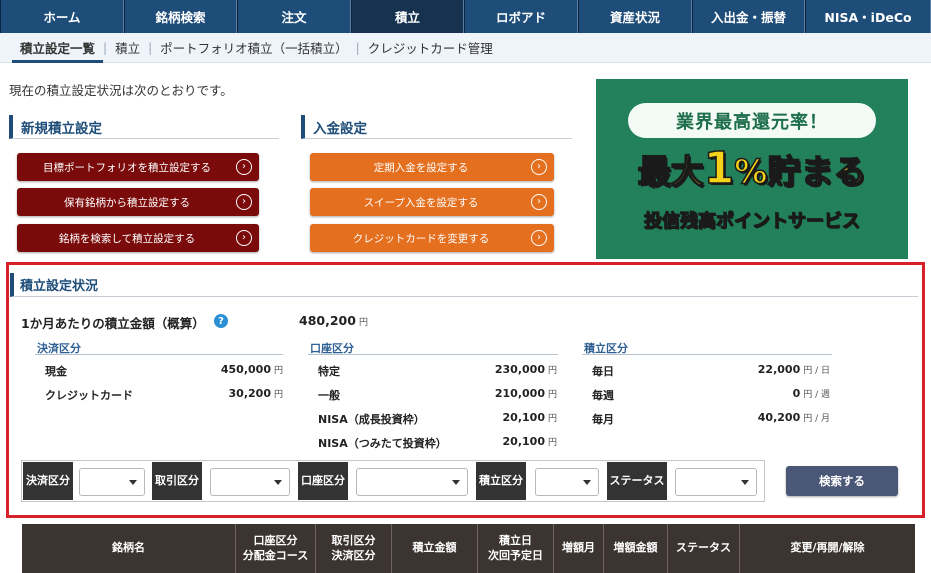 The width and height of the screenshot is (931, 573). What do you see at coordinates (752, 120) in the screenshot?
I see `banner-pill: 業界最高還元率！` at bounding box center [752, 120].